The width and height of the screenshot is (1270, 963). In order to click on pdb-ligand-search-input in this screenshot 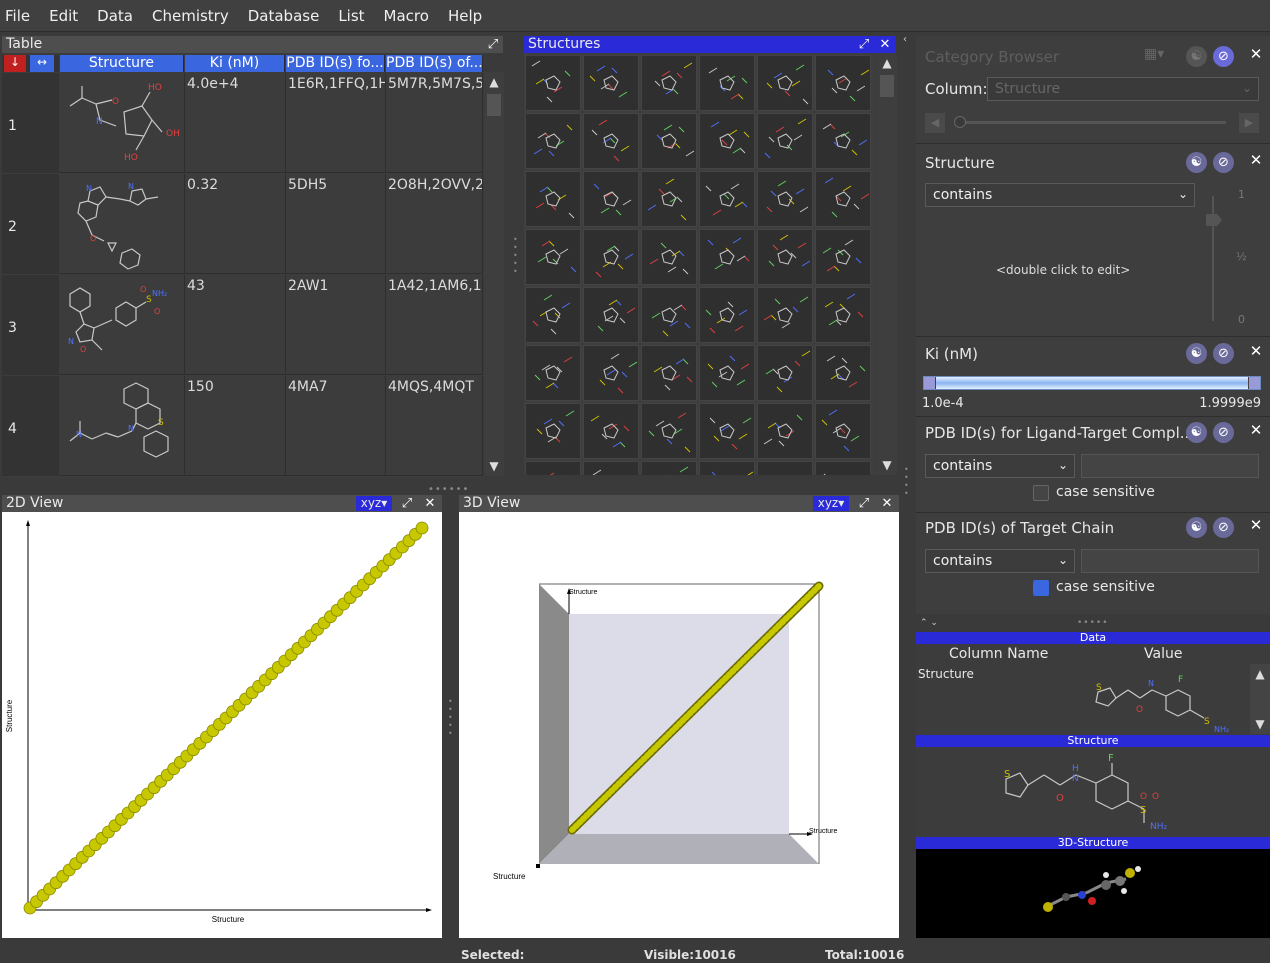, I will do `click(1170, 466)`.